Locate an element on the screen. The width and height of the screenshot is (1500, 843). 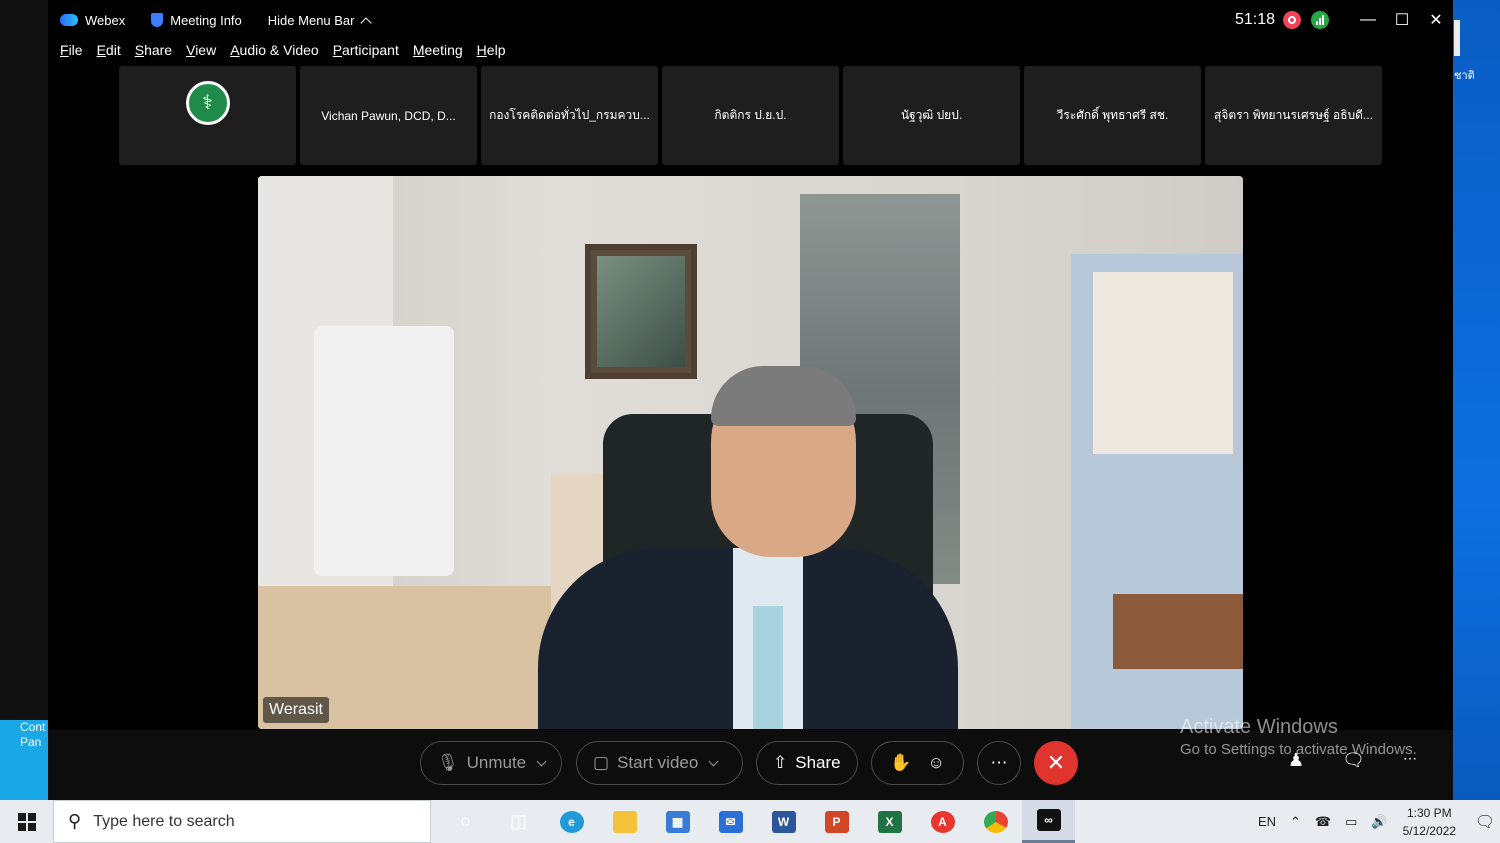
side-controls: ♟ 🗨 ⋯ is located at coordinates (1352, 760).